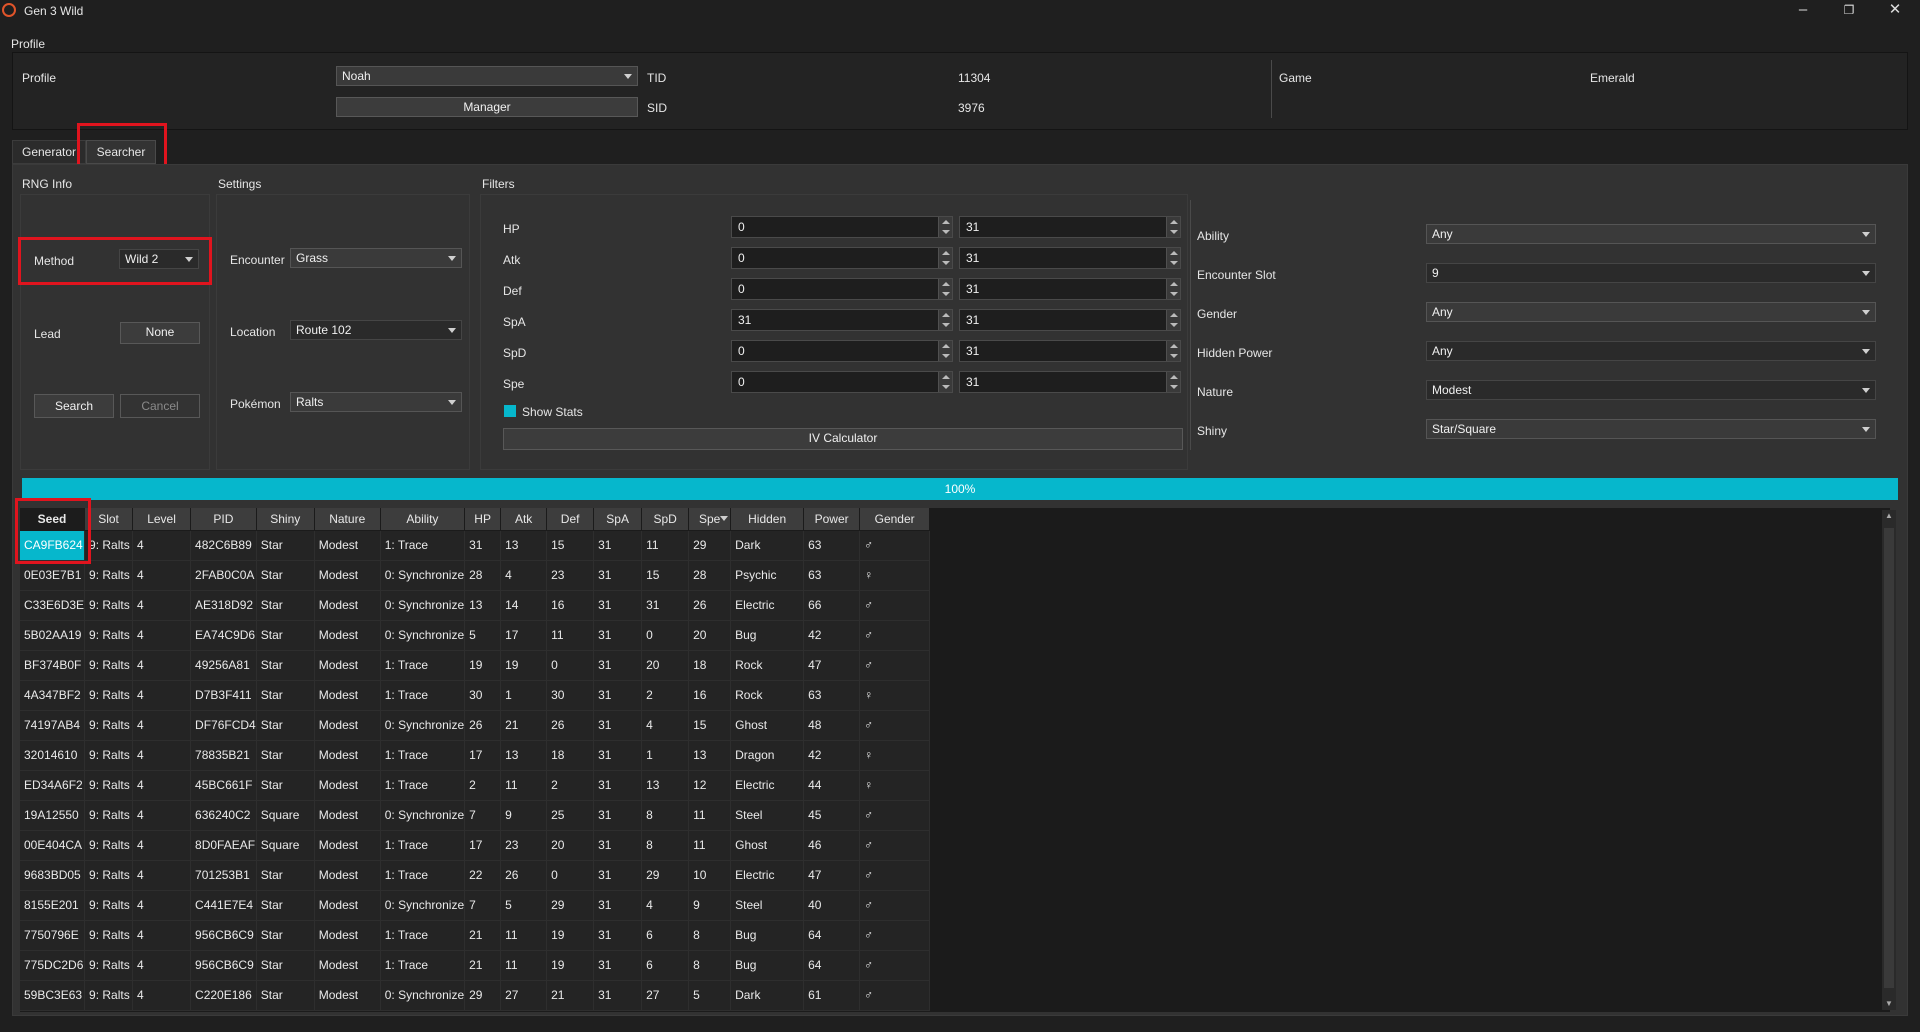  Describe the element at coordinates (842, 351) in the screenshot. I see `spd-min-input: 0` at that location.